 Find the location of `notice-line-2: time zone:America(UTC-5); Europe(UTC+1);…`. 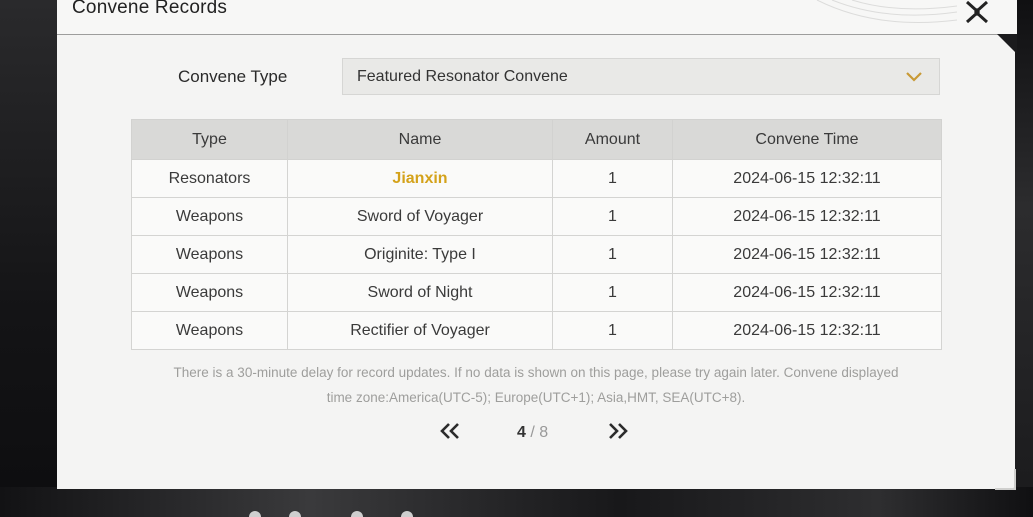

notice-line-2: time zone:America(UTC-5); Europe(UTC+1);… is located at coordinates (536, 397).